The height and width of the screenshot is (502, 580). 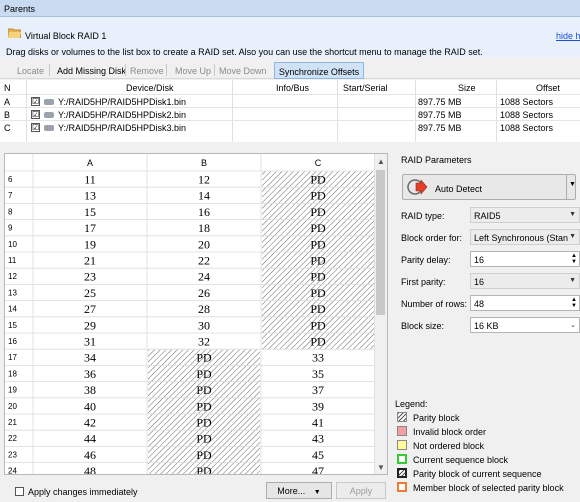 What do you see at coordinates (318, 390) in the screenshot?
I see `data-block-label: 37` at bounding box center [318, 390].